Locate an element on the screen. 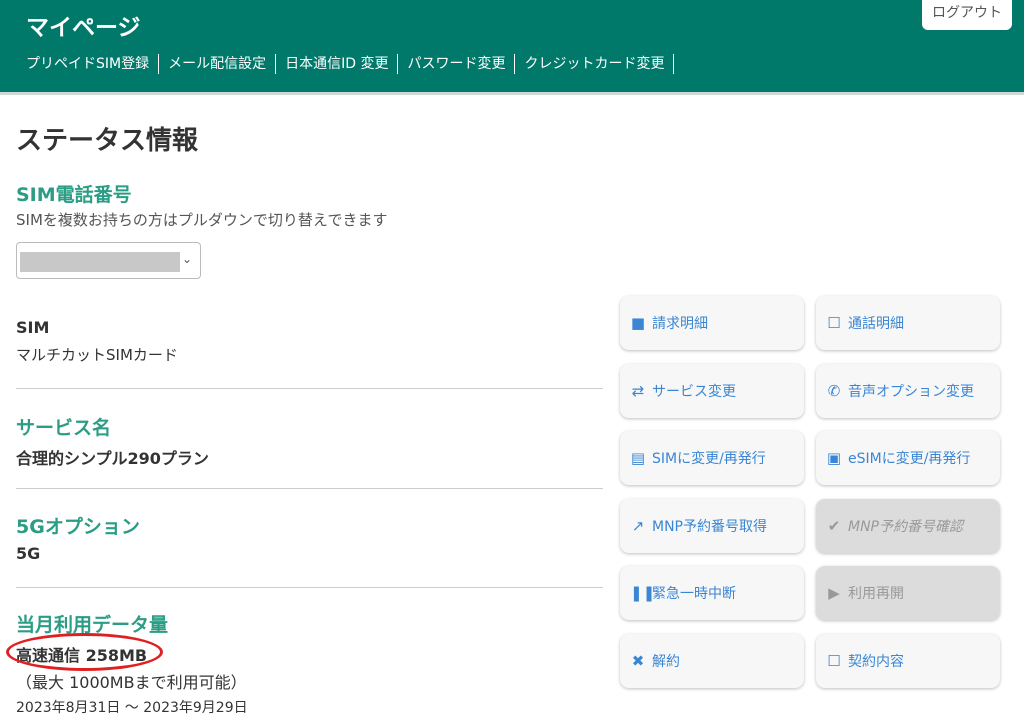 The width and height of the screenshot is (1024, 725). button-label: 音声オプション変更 is located at coordinates (911, 391).